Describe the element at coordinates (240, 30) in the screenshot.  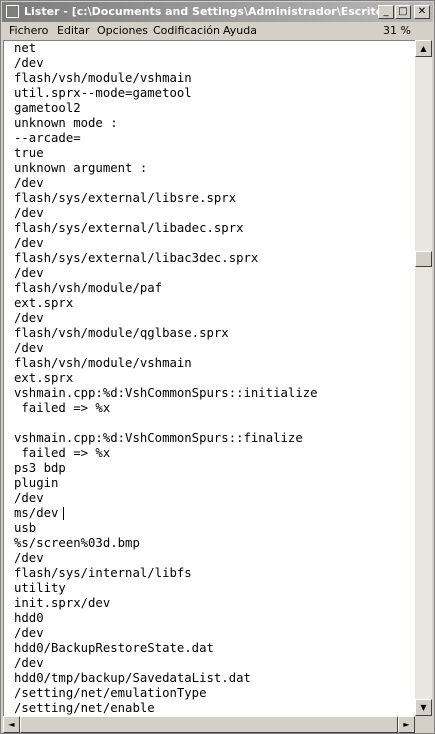
I see `menu-ayuda: Ayuda` at that location.